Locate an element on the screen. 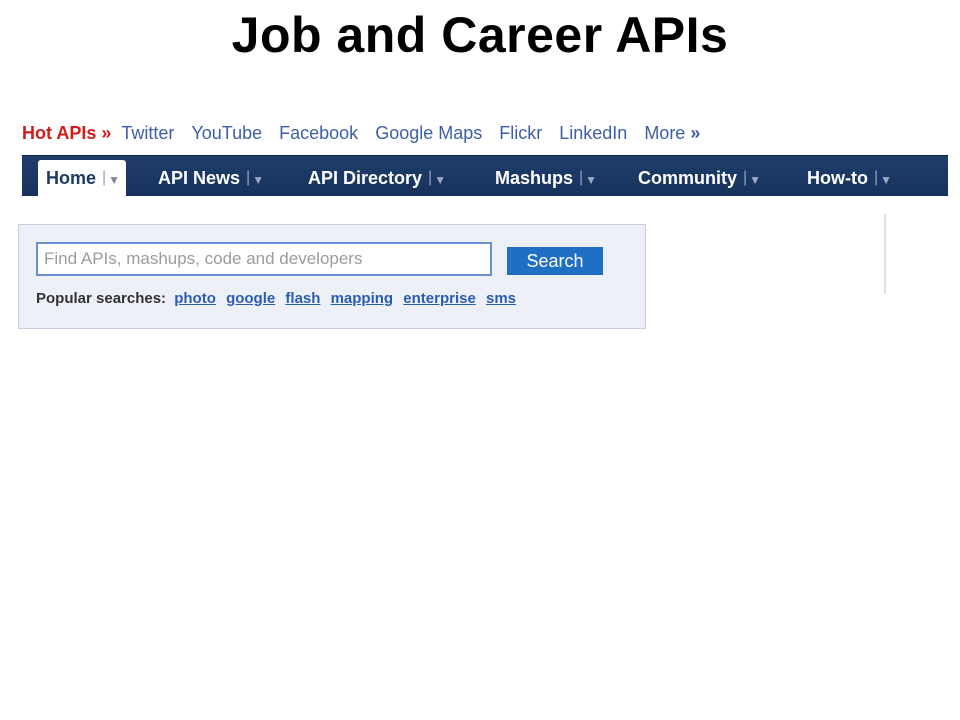 The image size is (960, 720). popular-searches-label: Popular searches: is located at coordinates (101, 298).